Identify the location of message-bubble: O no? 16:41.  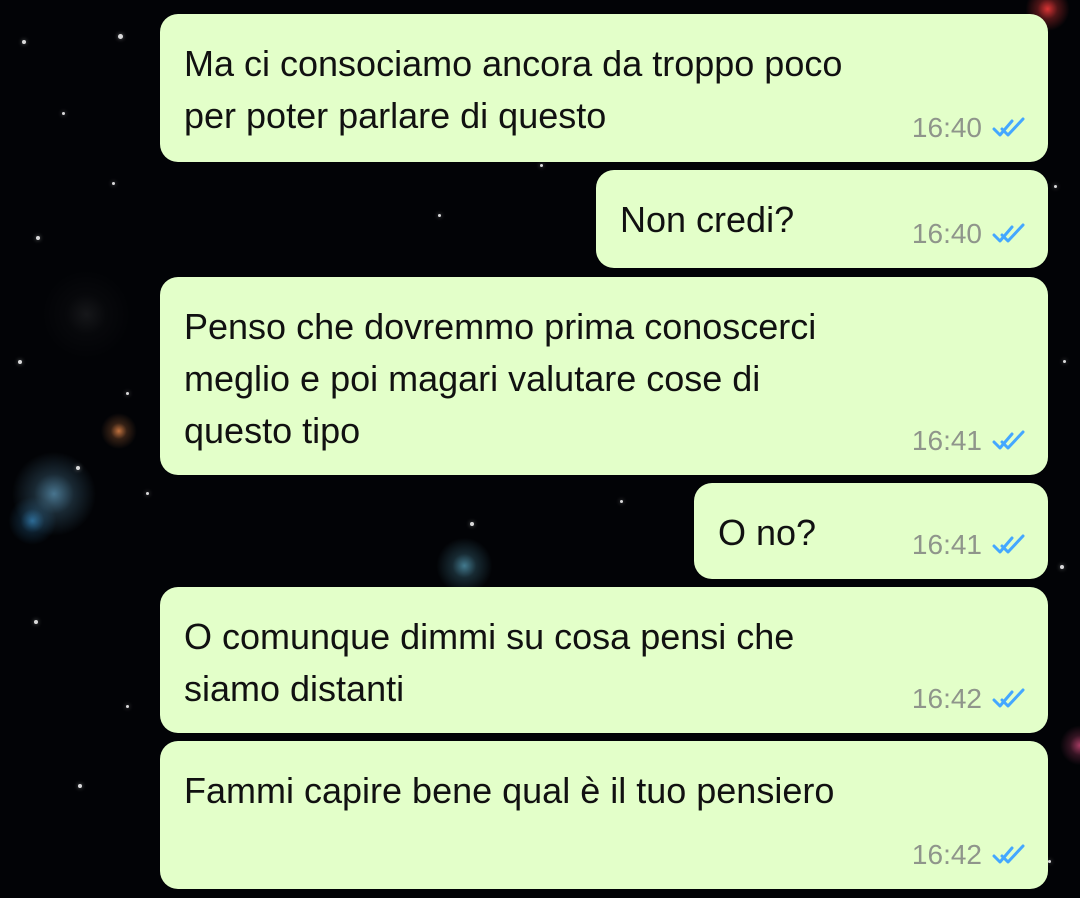
(871, 531).